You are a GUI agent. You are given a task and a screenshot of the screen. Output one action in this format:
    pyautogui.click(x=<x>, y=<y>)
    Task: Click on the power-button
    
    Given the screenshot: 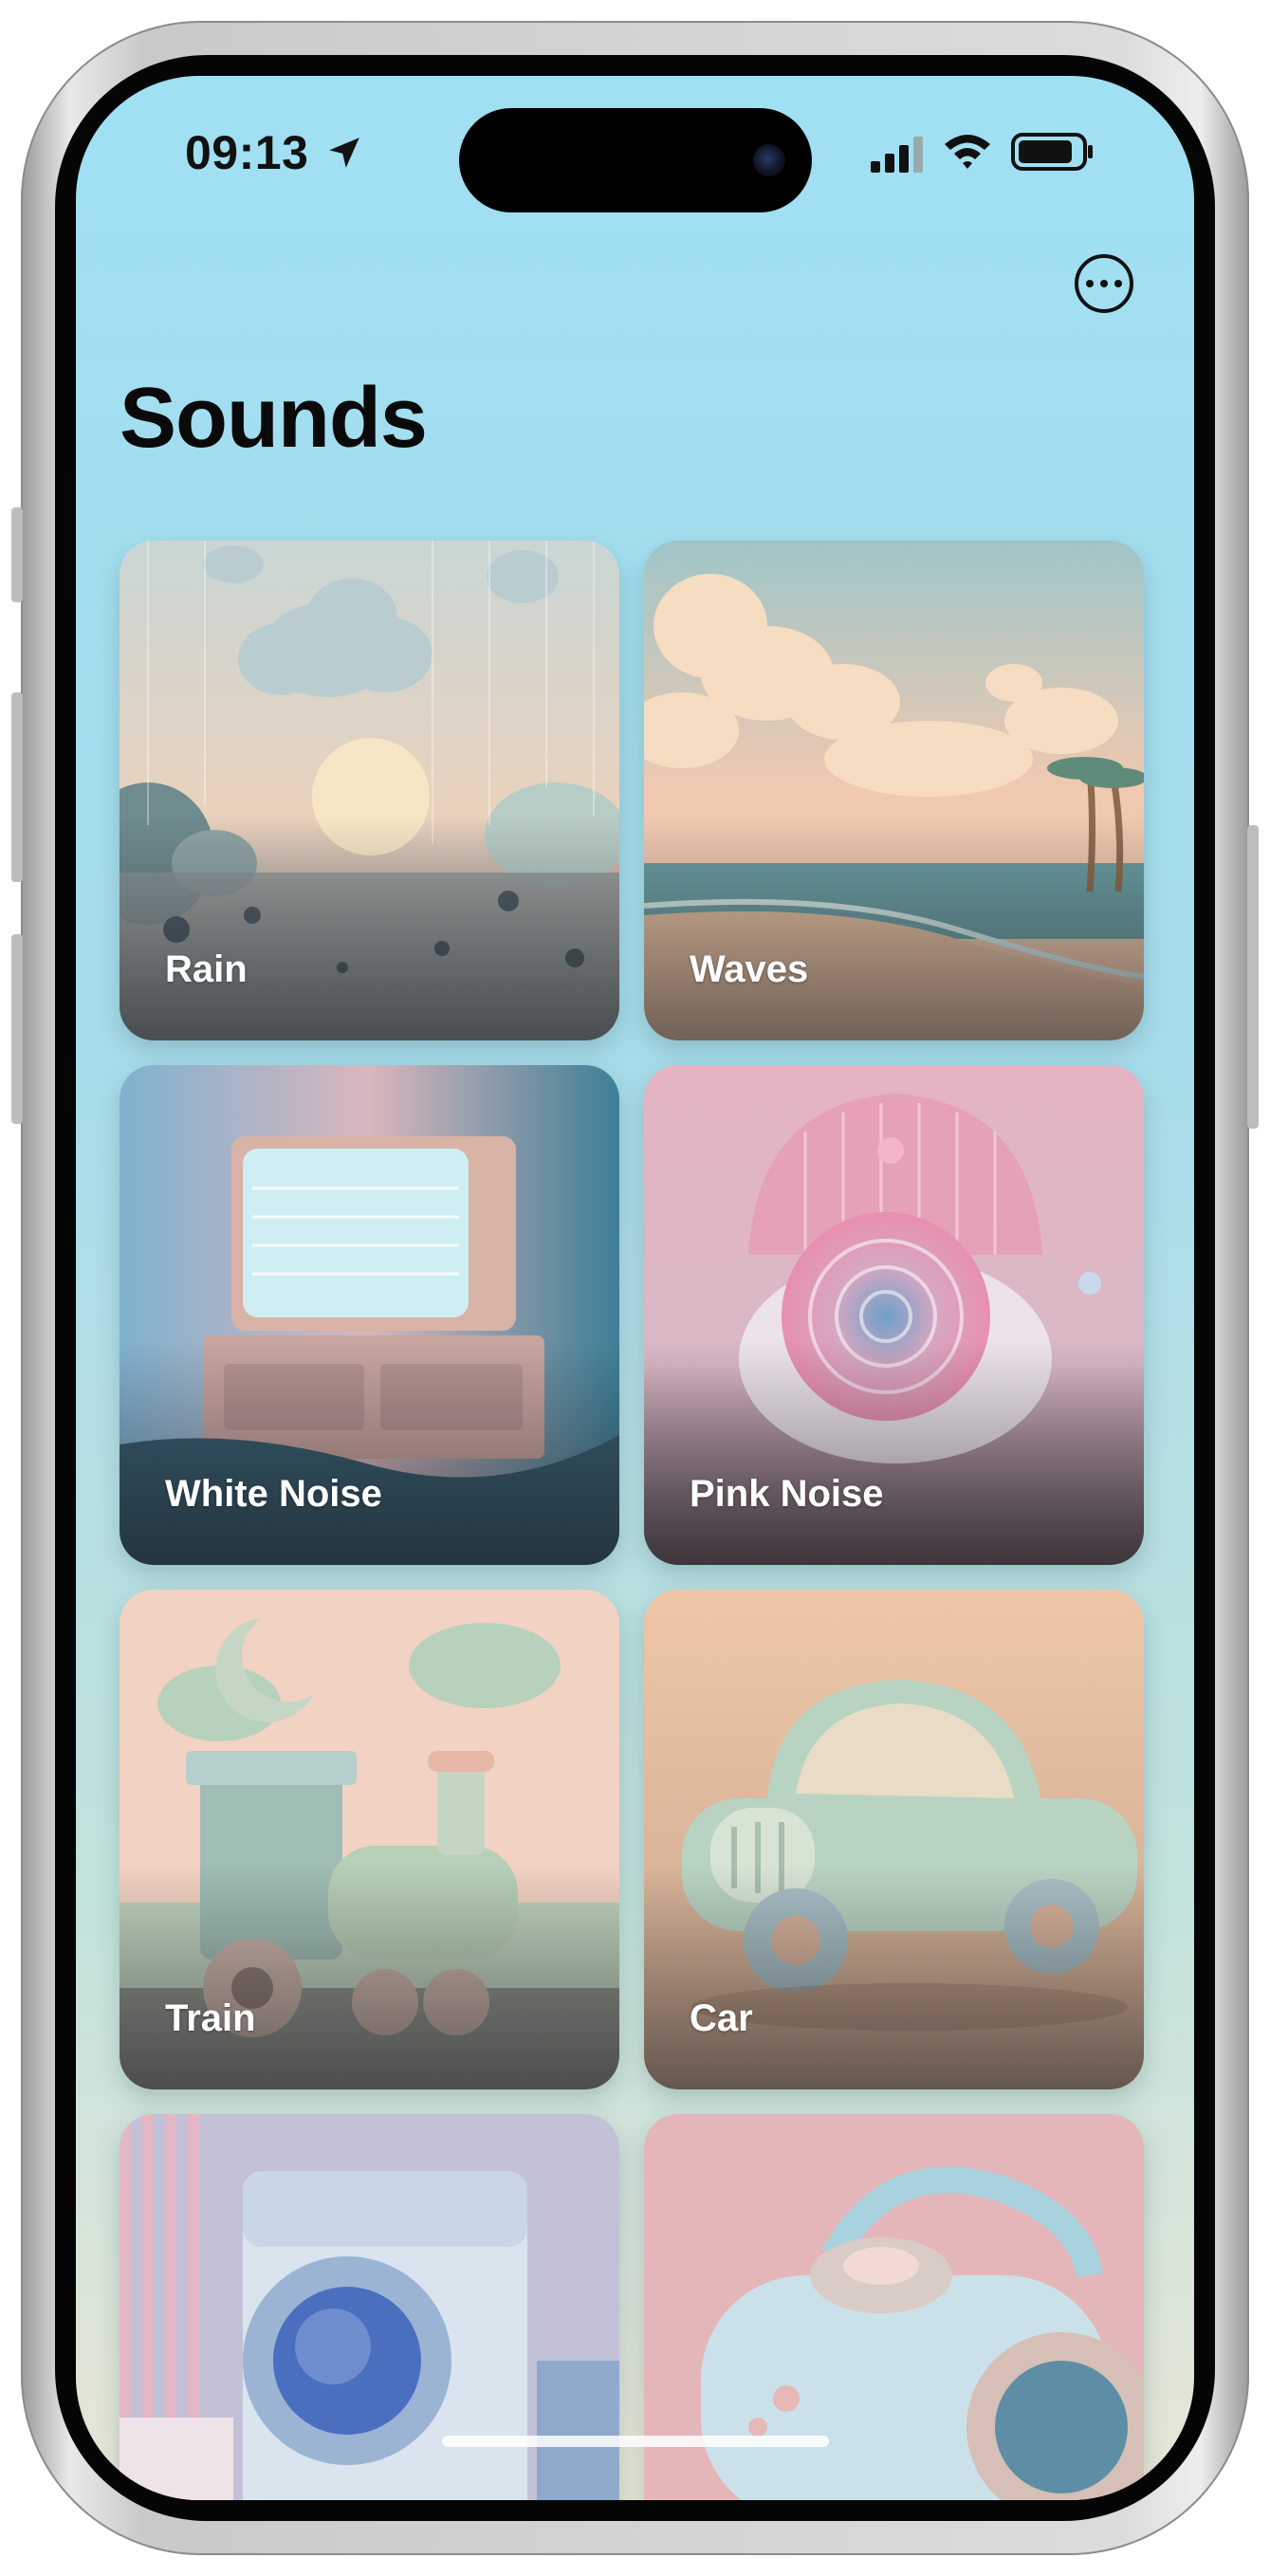 What is the action you would take?
    pyautogui.click(x=1253, y=977)
    